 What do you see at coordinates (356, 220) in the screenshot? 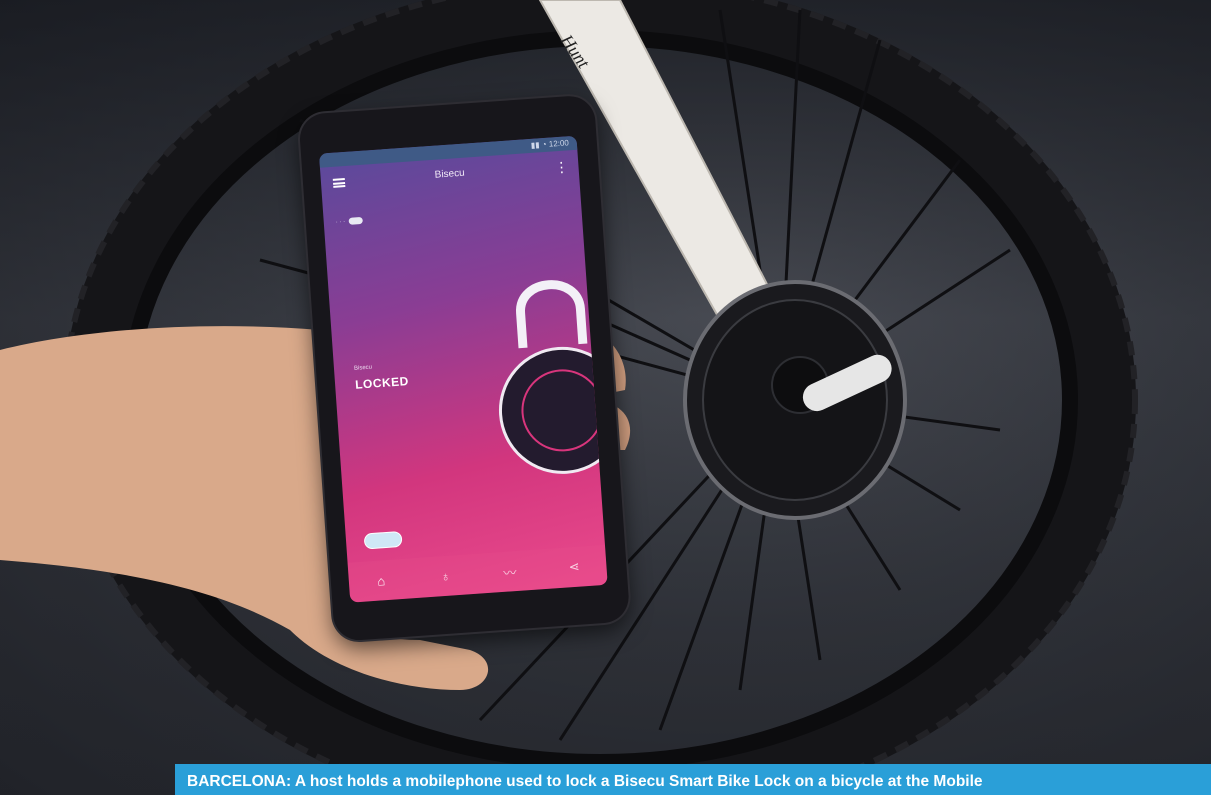
I see `toggle-switch` at bounding box center [356, 220].